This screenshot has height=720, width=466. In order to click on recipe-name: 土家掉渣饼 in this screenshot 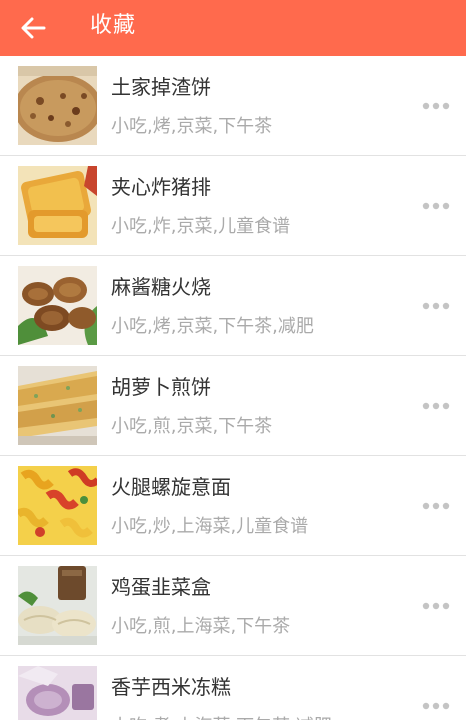, I will do `click(161, 87)`.